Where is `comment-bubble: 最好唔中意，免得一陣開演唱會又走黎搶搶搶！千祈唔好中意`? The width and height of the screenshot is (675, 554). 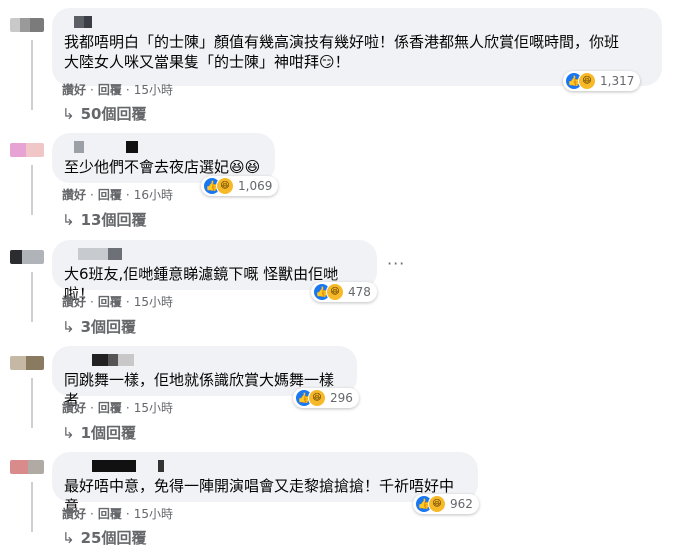 comment-bubble: 最好唔中意，免得一陣開演唱會又走黎搶搶搶！千祈唔好中意 is located at coordinates (265, 483).